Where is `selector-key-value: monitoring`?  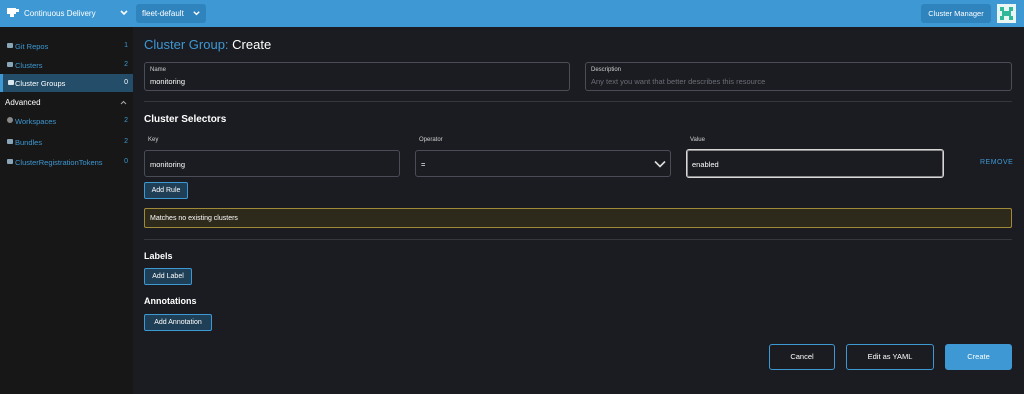 selector-key-value: monitoring is located at coordinates (168, 164).